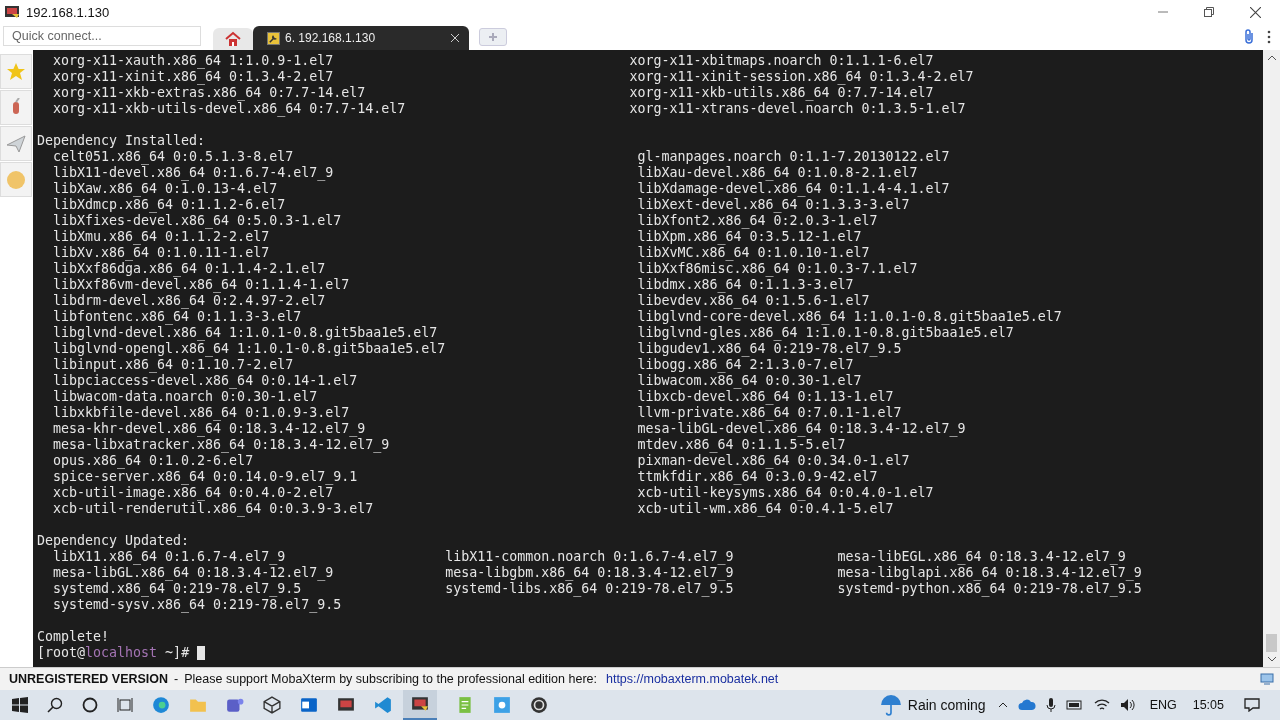 Image resolution: width=1280 pixels, height=720 pixels. What do you see at coordinates (201, 653) in the screenshot?
I see `text-cursor` at bounding box center [201, 653].